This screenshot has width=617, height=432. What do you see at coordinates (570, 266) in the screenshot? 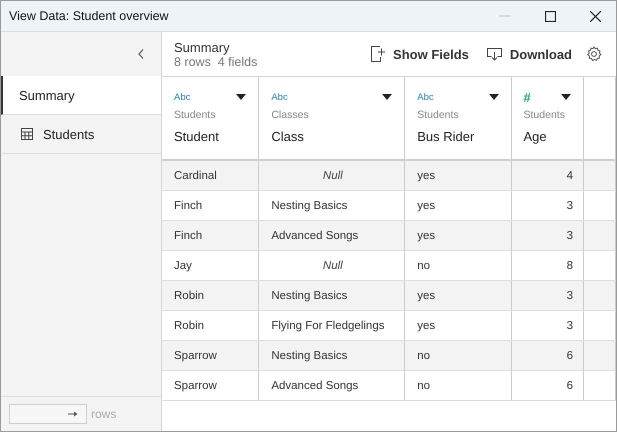
I see `table-cell: 8` at bounding box center [570, 266].